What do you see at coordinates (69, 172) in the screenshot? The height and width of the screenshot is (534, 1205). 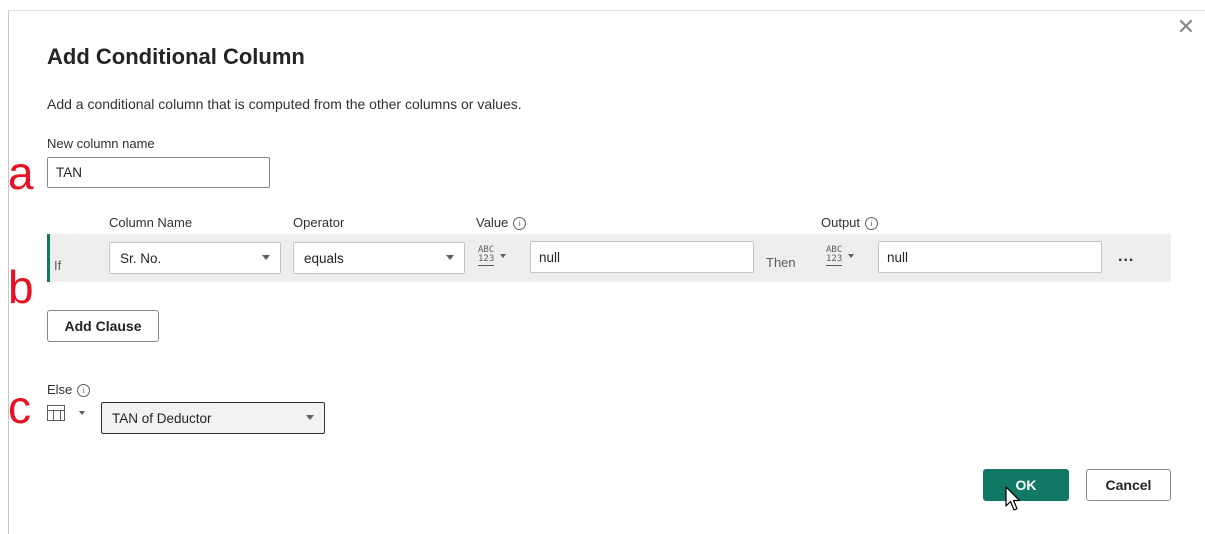 I see `new-column-name-value: TAN` at bounding box center [69, 172].